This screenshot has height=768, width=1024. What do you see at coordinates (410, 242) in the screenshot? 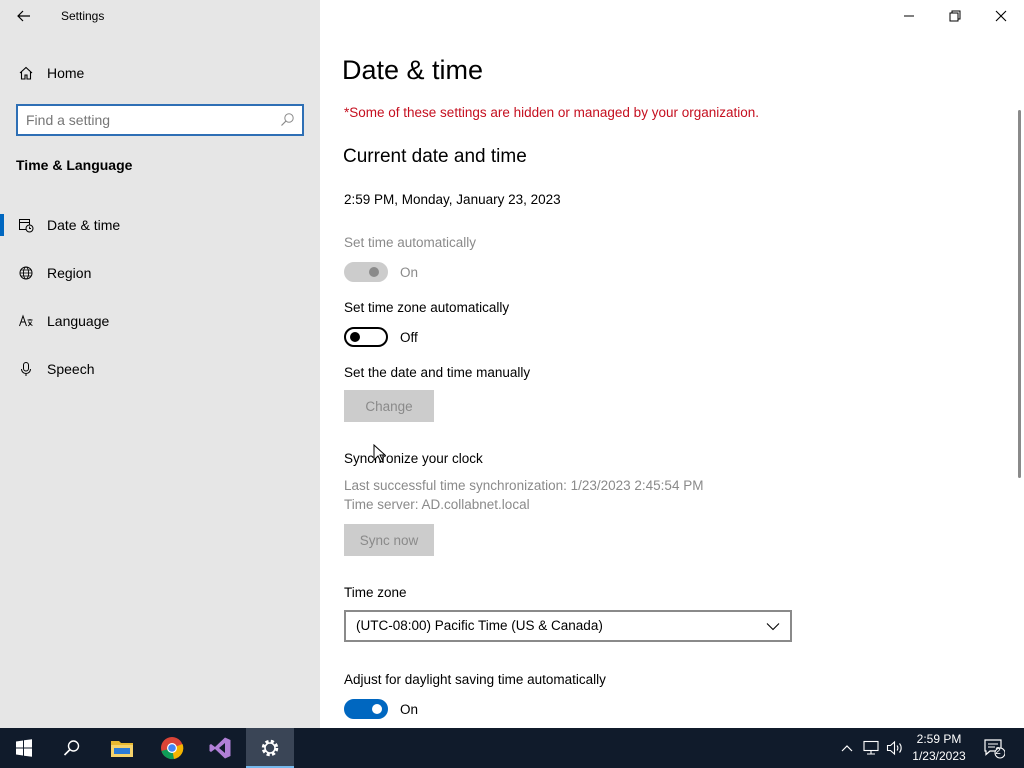
I see `set-time-auto-label: Set time automatically` at bounding box center [410, 242].